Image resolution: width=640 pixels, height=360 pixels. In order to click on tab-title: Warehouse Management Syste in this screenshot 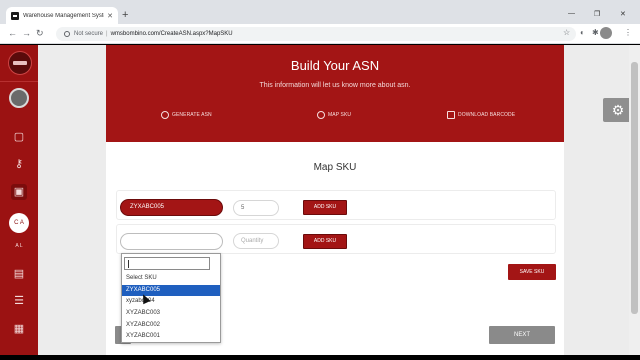, I will do `click(64, 15)`.